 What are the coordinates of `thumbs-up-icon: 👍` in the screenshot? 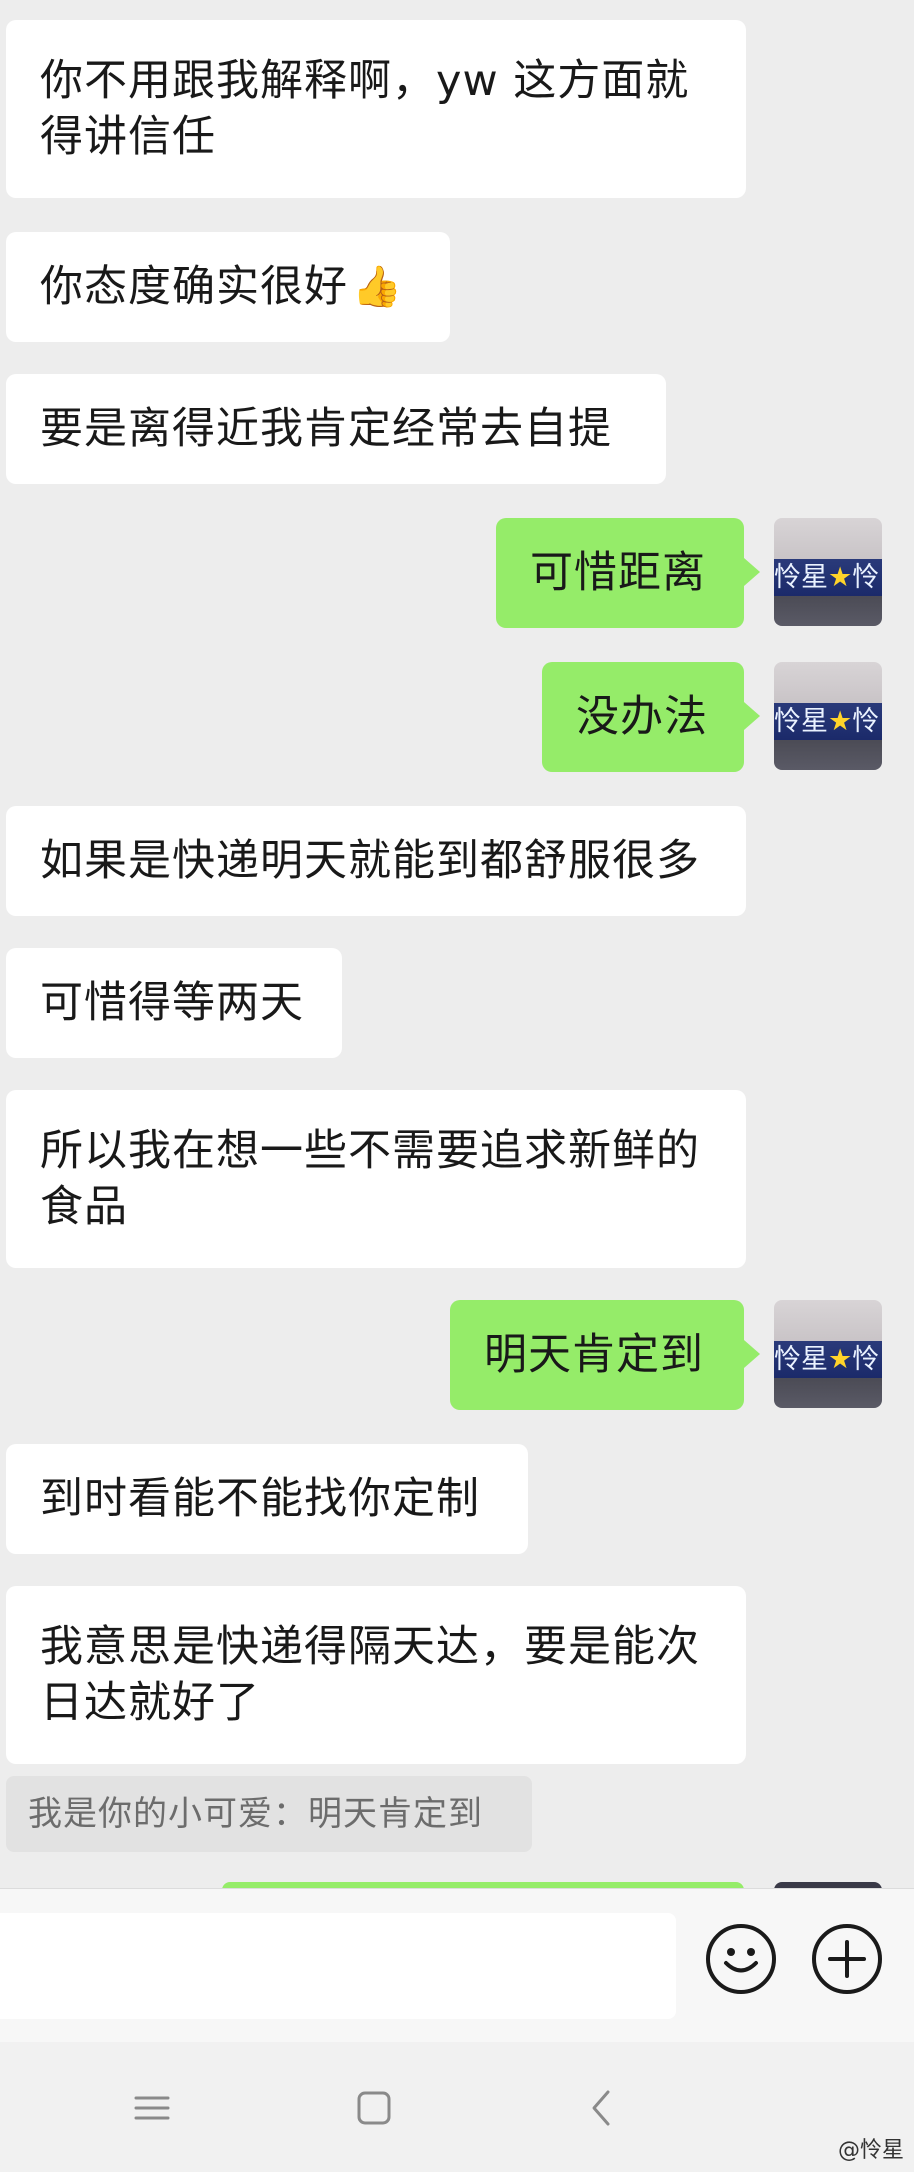 It's located at (377, 287).